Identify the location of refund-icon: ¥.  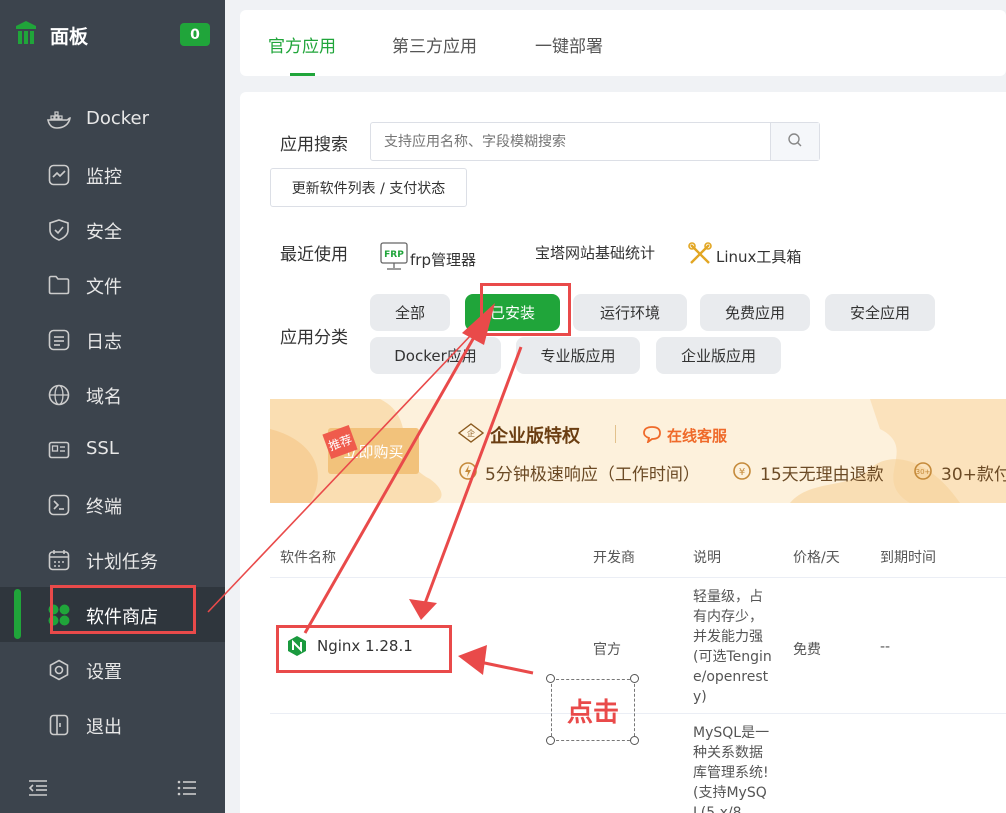
(742, 473).